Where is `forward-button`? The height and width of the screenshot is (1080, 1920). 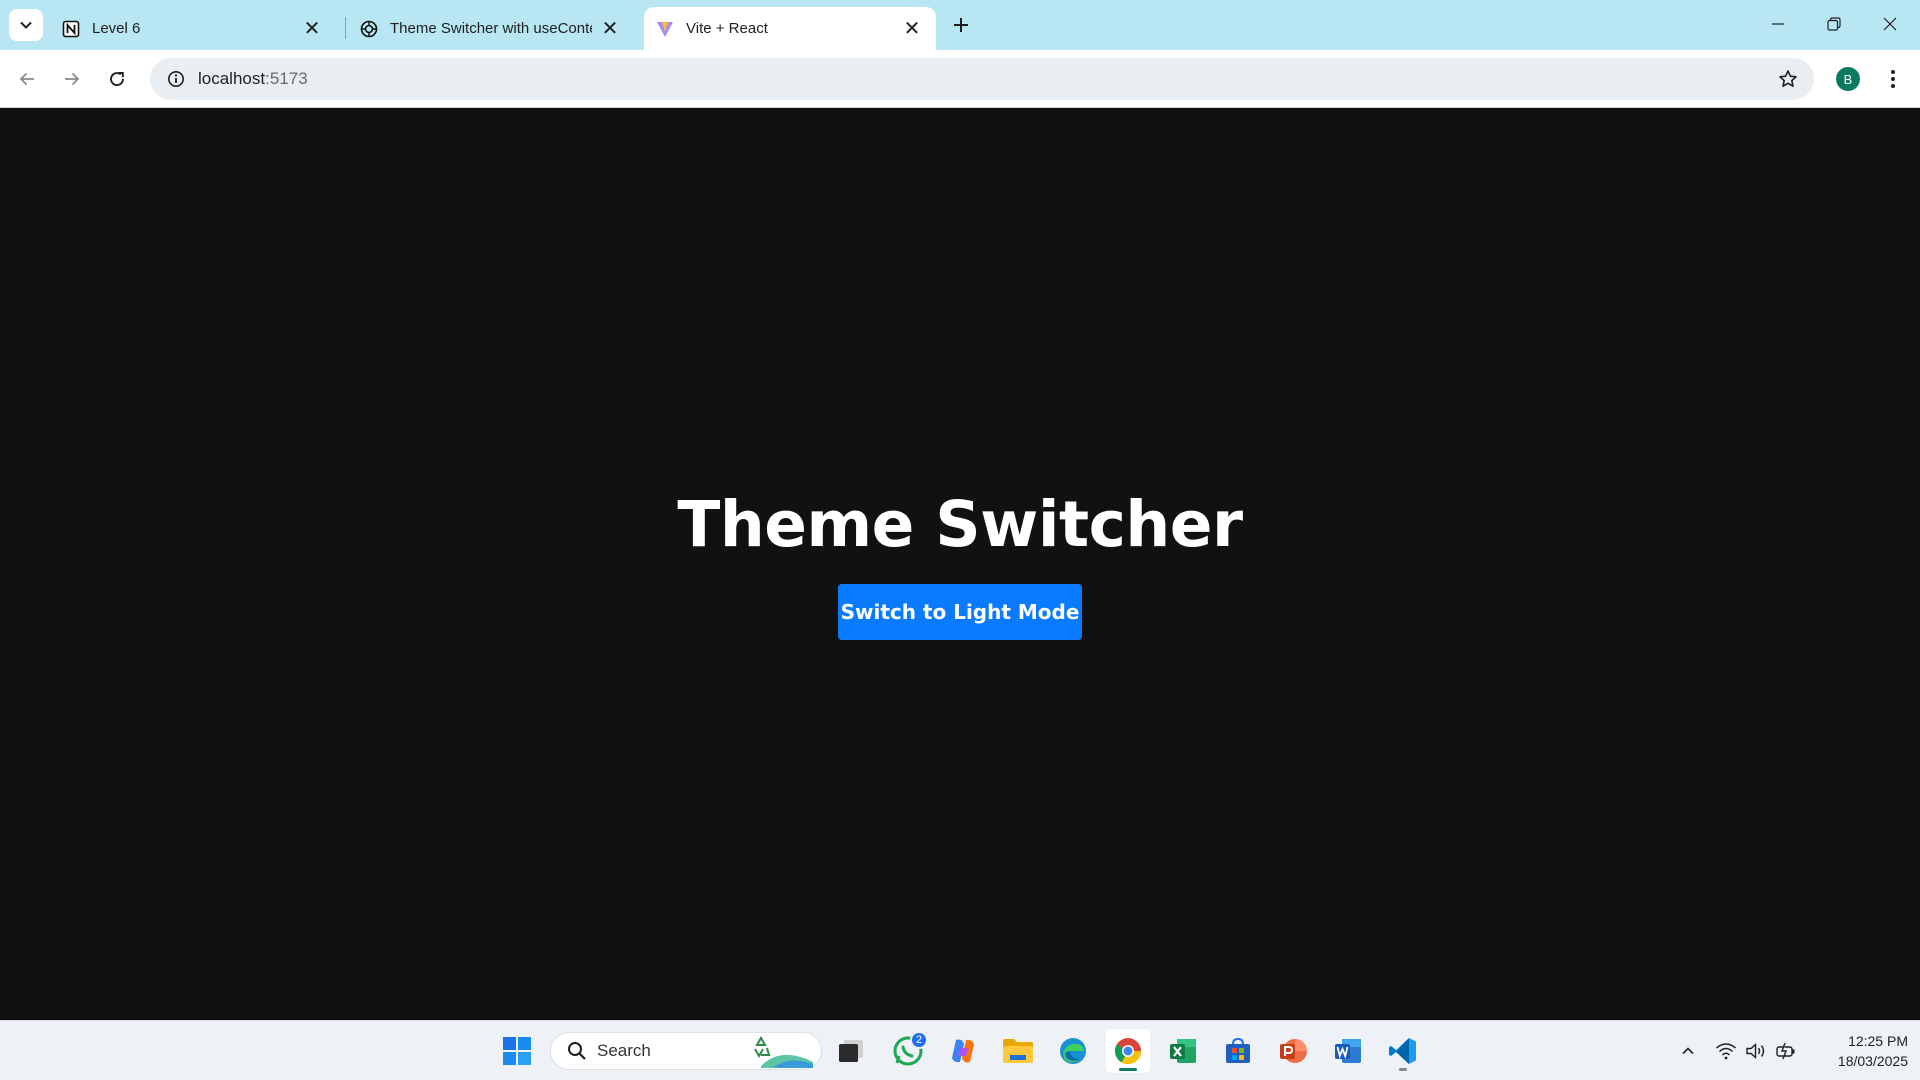
forward-button is located at coordinates (72, 79).